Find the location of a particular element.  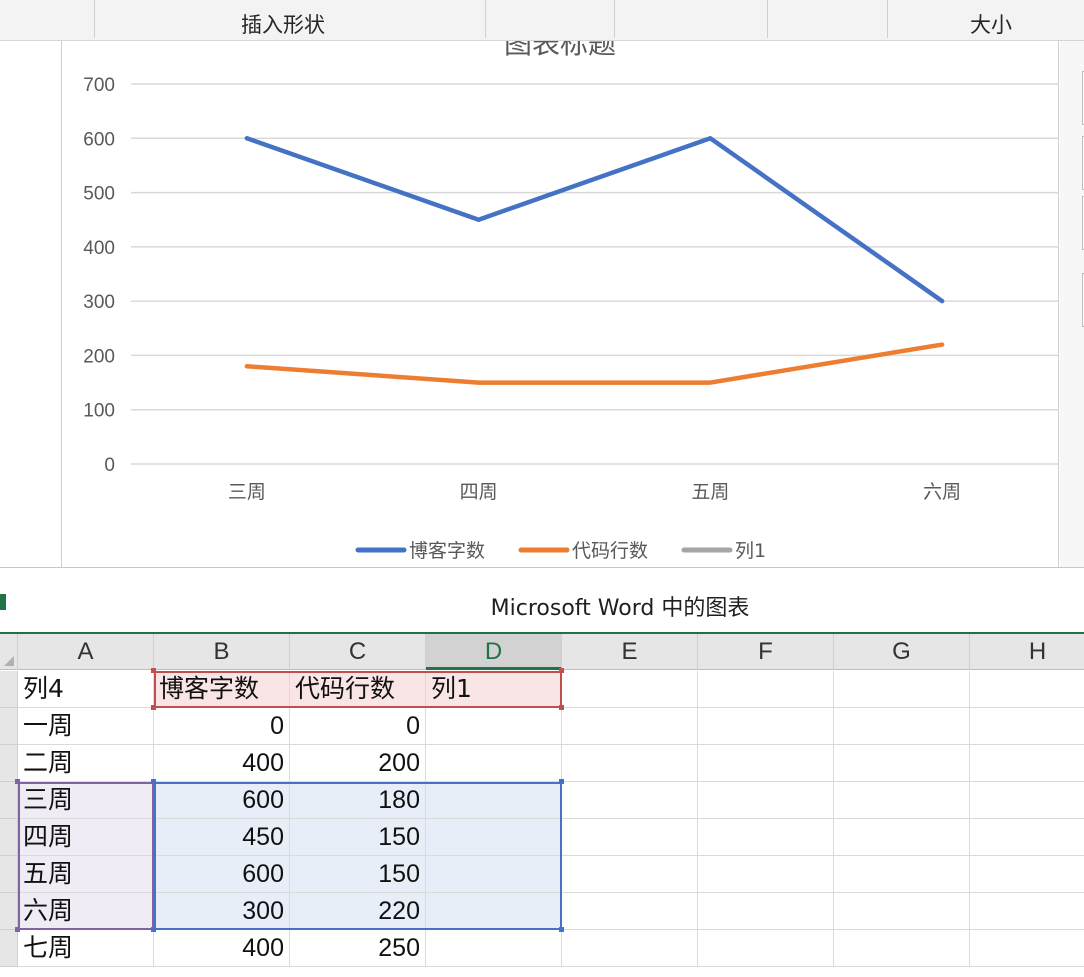

cell-e6 is located at coordinates (630, 874).